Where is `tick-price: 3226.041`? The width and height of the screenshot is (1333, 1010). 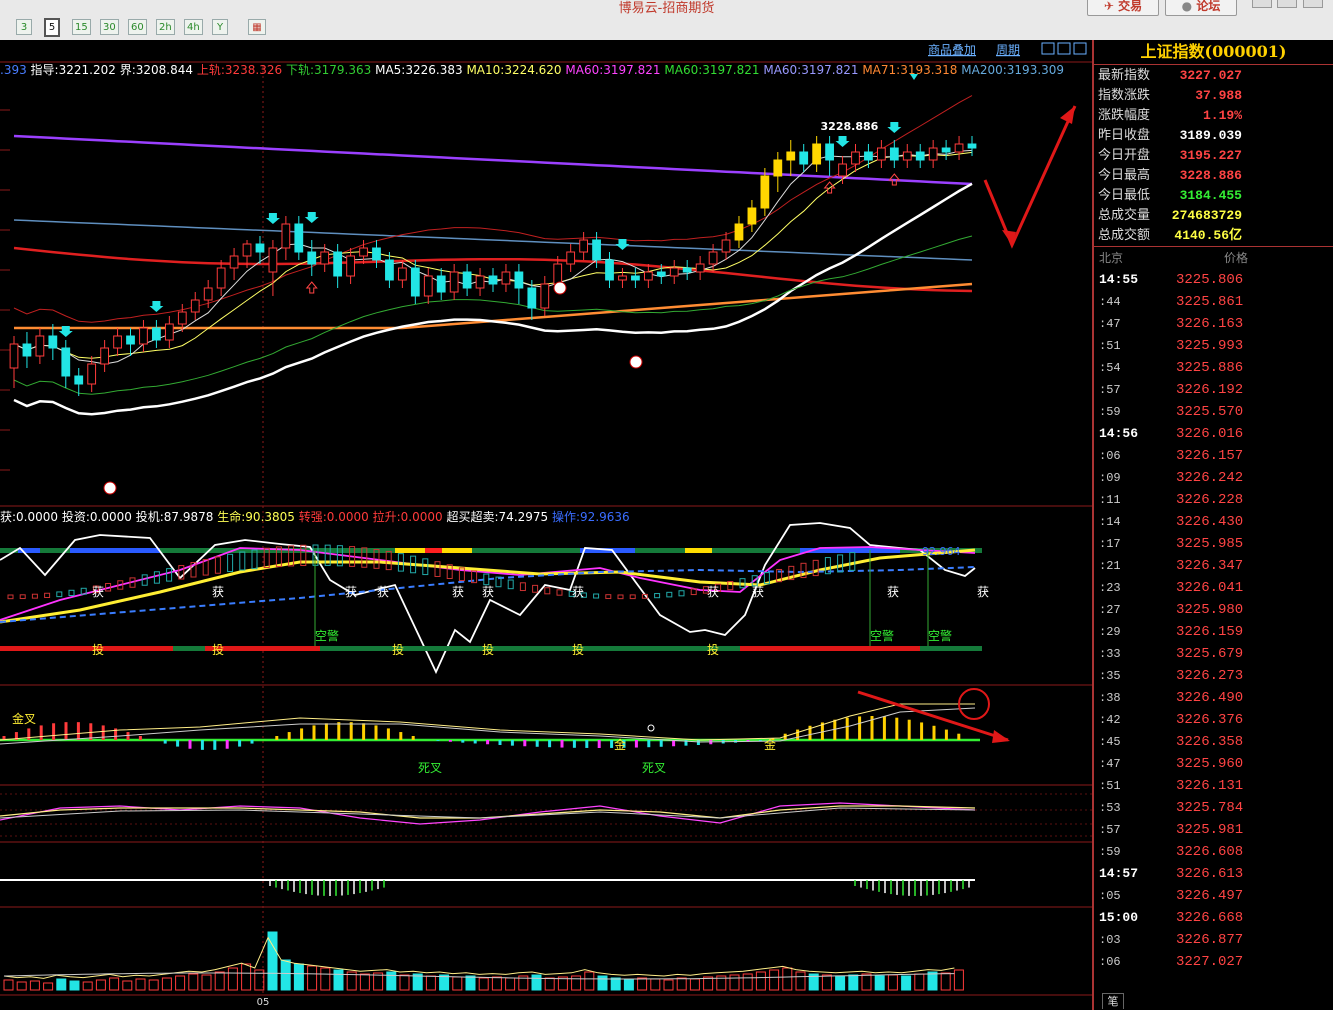
tick-price: 3226.041 is located at coordinates (1210, 588).